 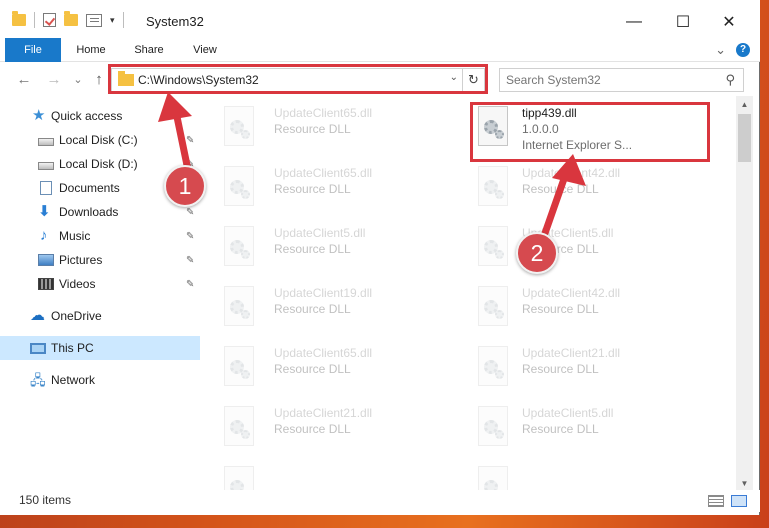 I want to click on sidebar-item-label: Network, so click(x=73, y=380).